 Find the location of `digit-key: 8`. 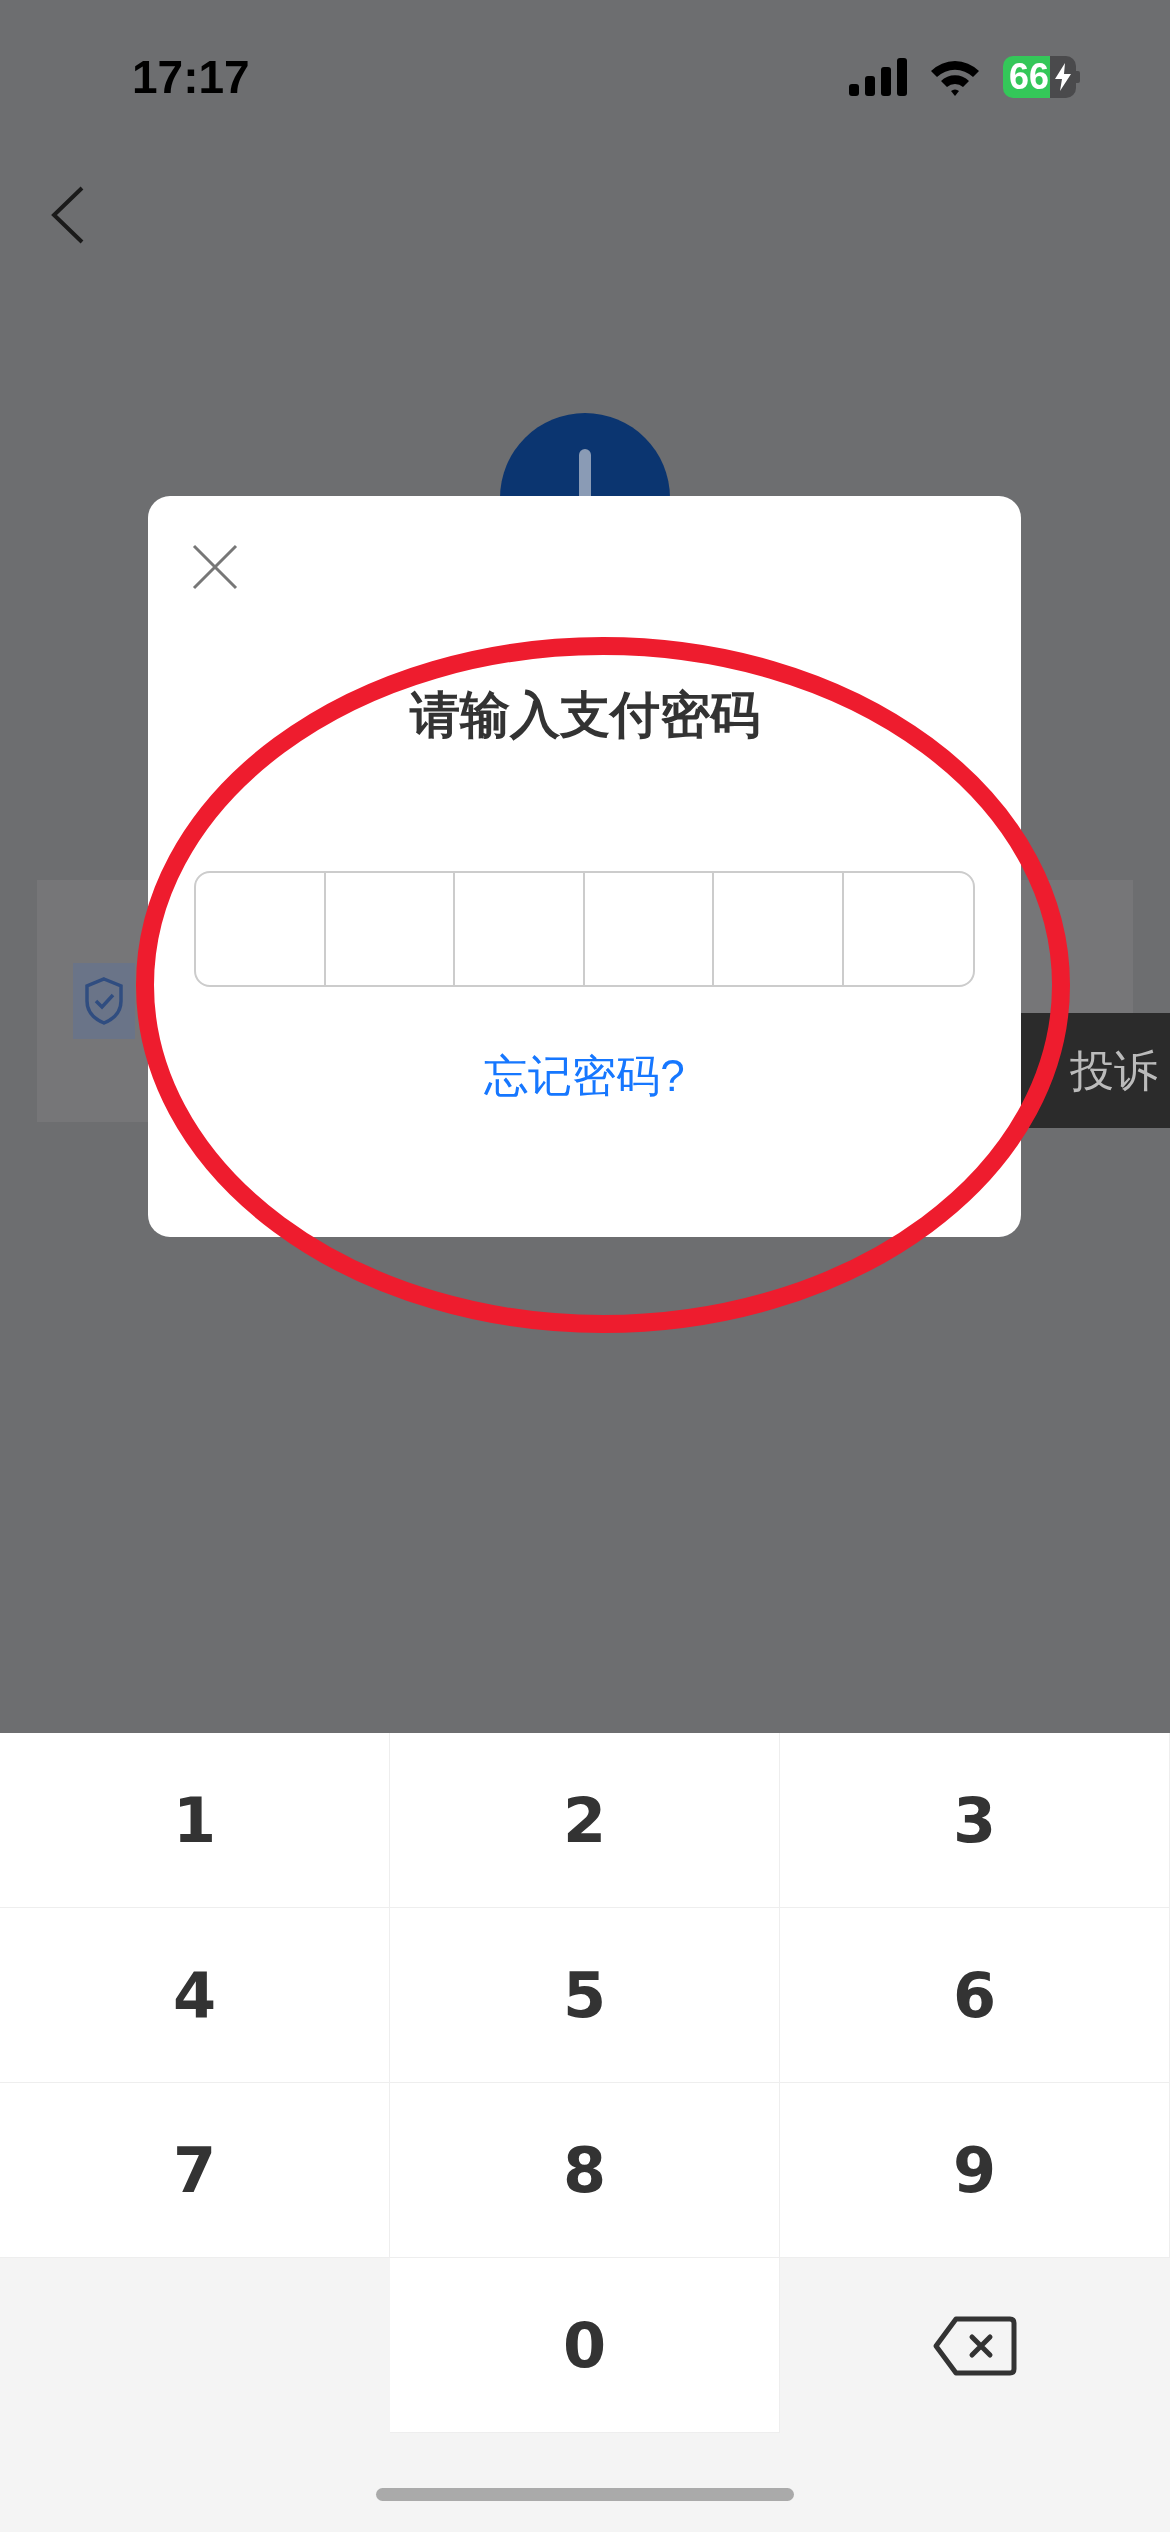

digit-key: 8 is located at coordinates (585, 2170).